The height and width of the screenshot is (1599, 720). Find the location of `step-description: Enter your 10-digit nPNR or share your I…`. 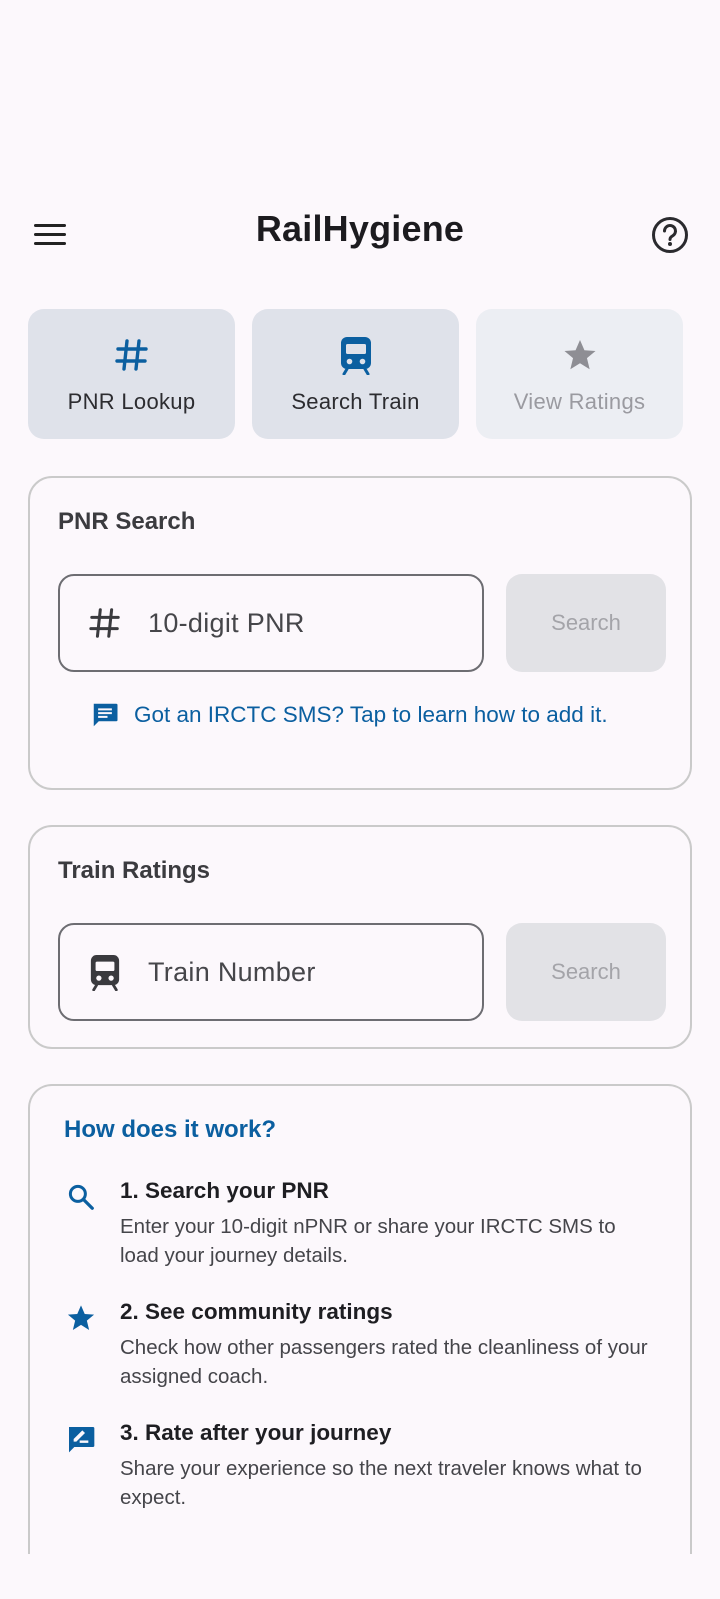

step-description: Enter your 10-digit nPNR or share your I… is located at coordinates (368, 1241).